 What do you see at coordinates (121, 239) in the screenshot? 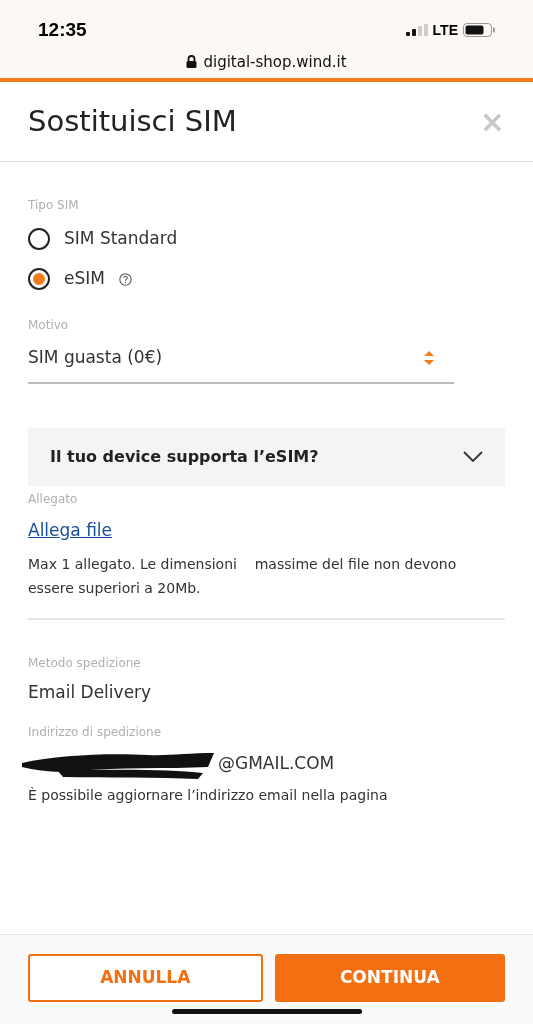
I see `radio-label: SIM Standard` at bounding box center [121, 239].